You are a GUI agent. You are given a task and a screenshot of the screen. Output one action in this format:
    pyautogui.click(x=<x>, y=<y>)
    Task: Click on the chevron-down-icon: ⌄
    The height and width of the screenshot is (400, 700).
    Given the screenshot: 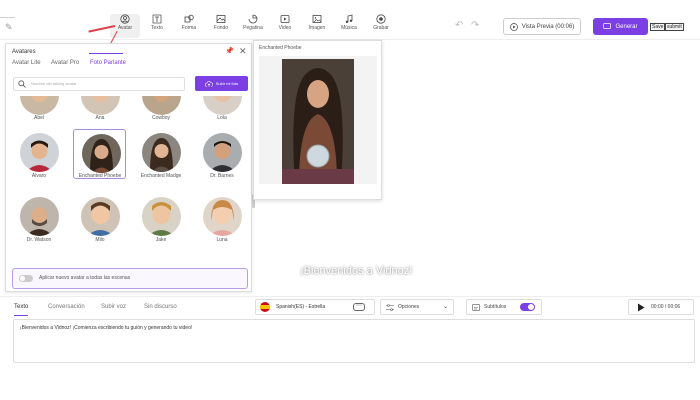 What is the action you would take?
    pyautogui.click(x=445, y=307)
    